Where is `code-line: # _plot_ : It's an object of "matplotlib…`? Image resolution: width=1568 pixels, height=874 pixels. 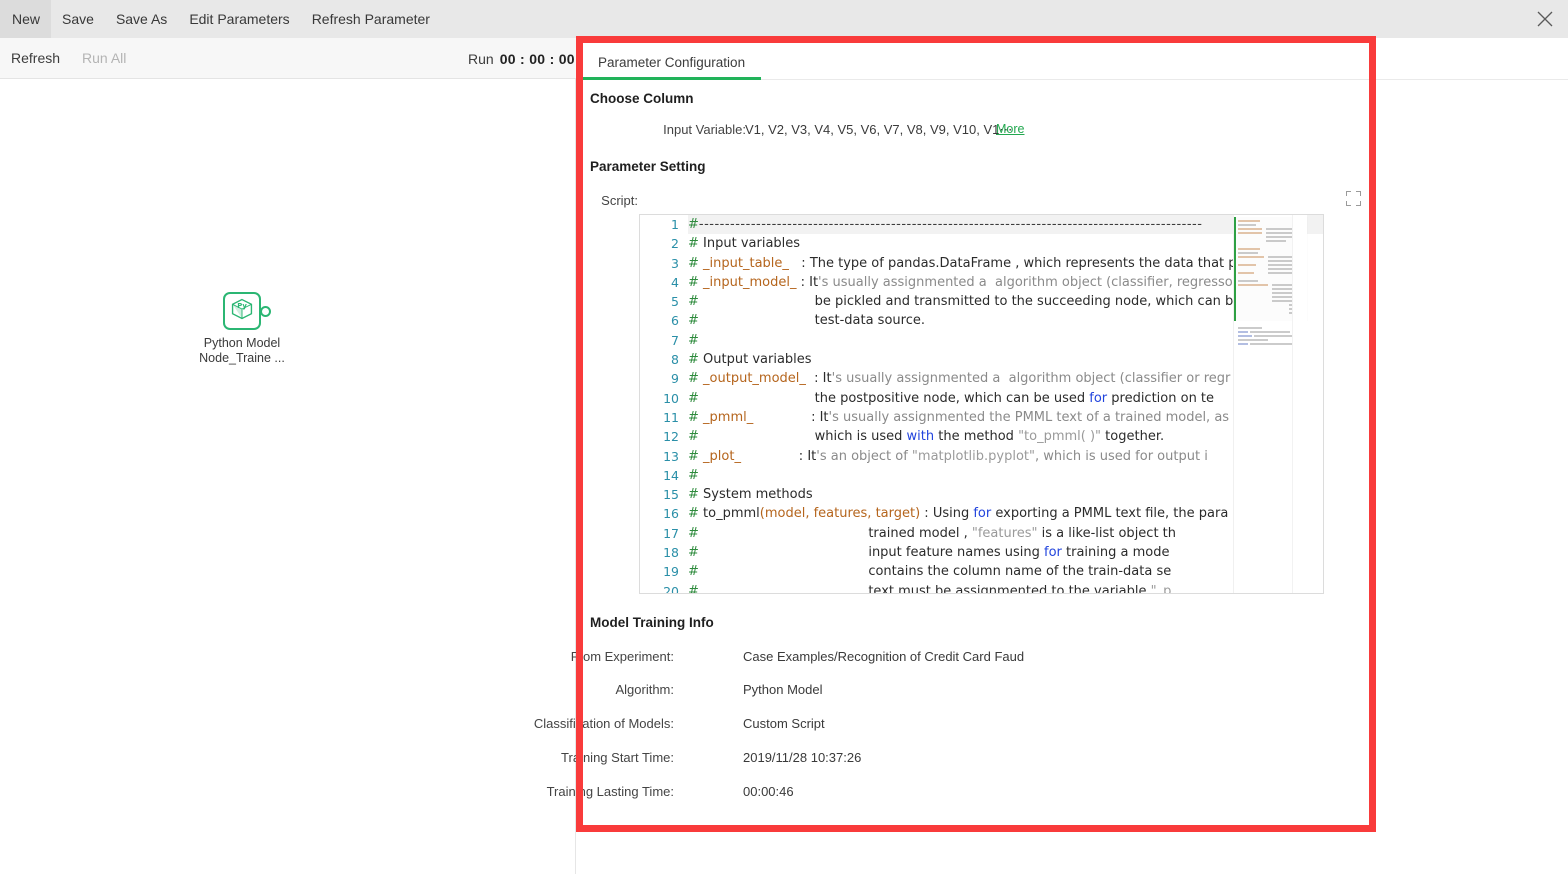
code-line: # _plot_ : It's an object of "matplotlib… is located at coordinates (948, 456).